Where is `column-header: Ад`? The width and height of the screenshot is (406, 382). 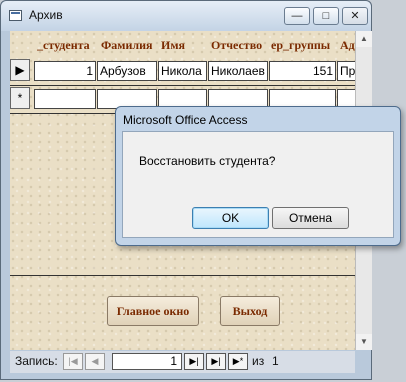
column-header: Ад is located at coordinates (347, 45).